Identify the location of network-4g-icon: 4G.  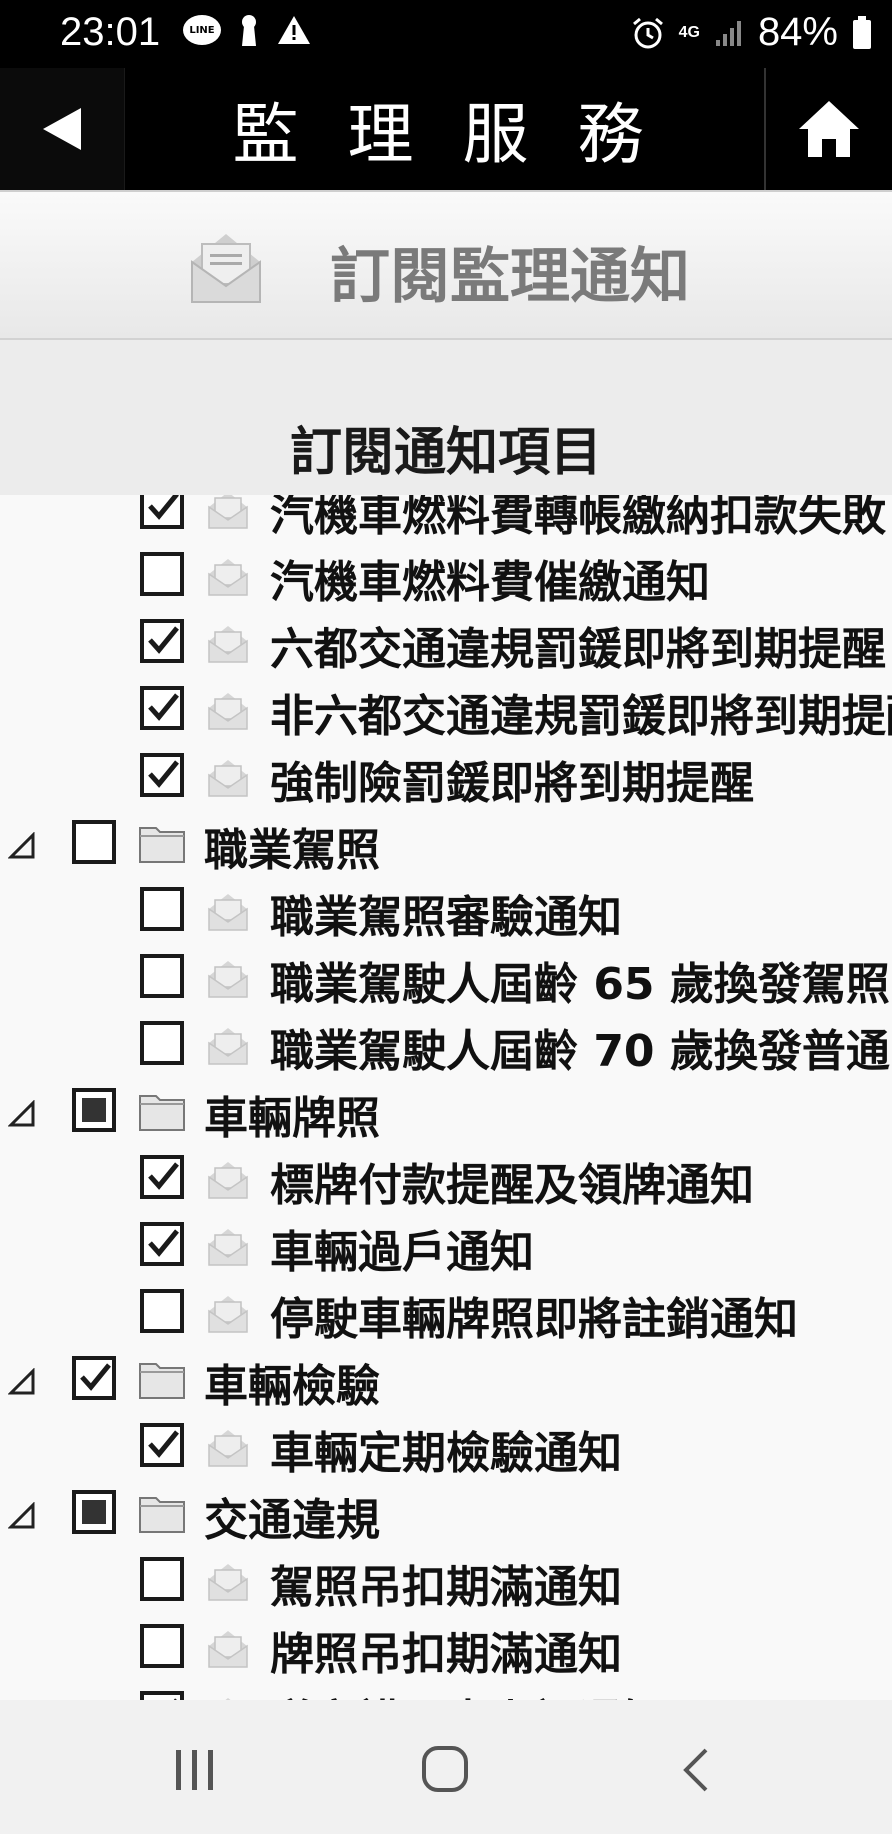
(689, 32).